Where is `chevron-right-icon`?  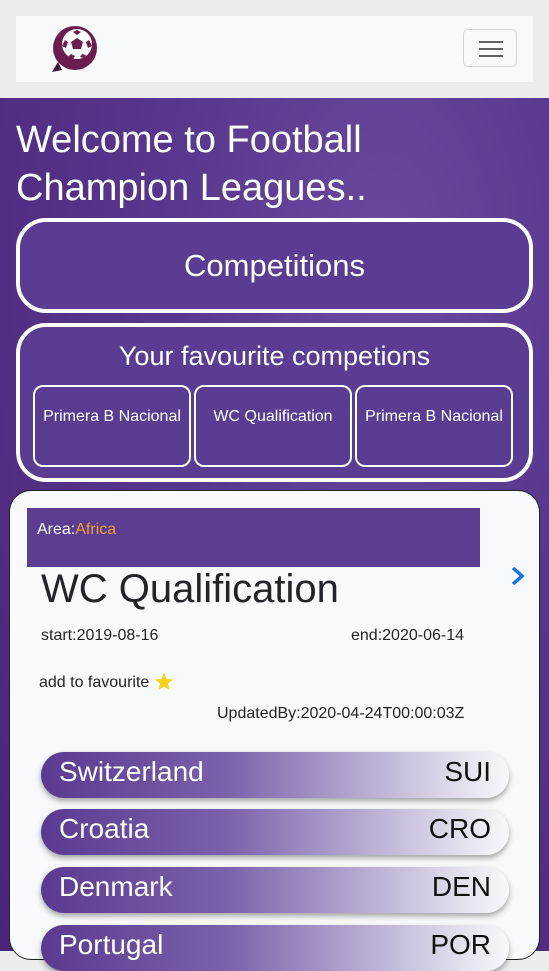 chevron-right-icon is located at coordinates (518, 576).